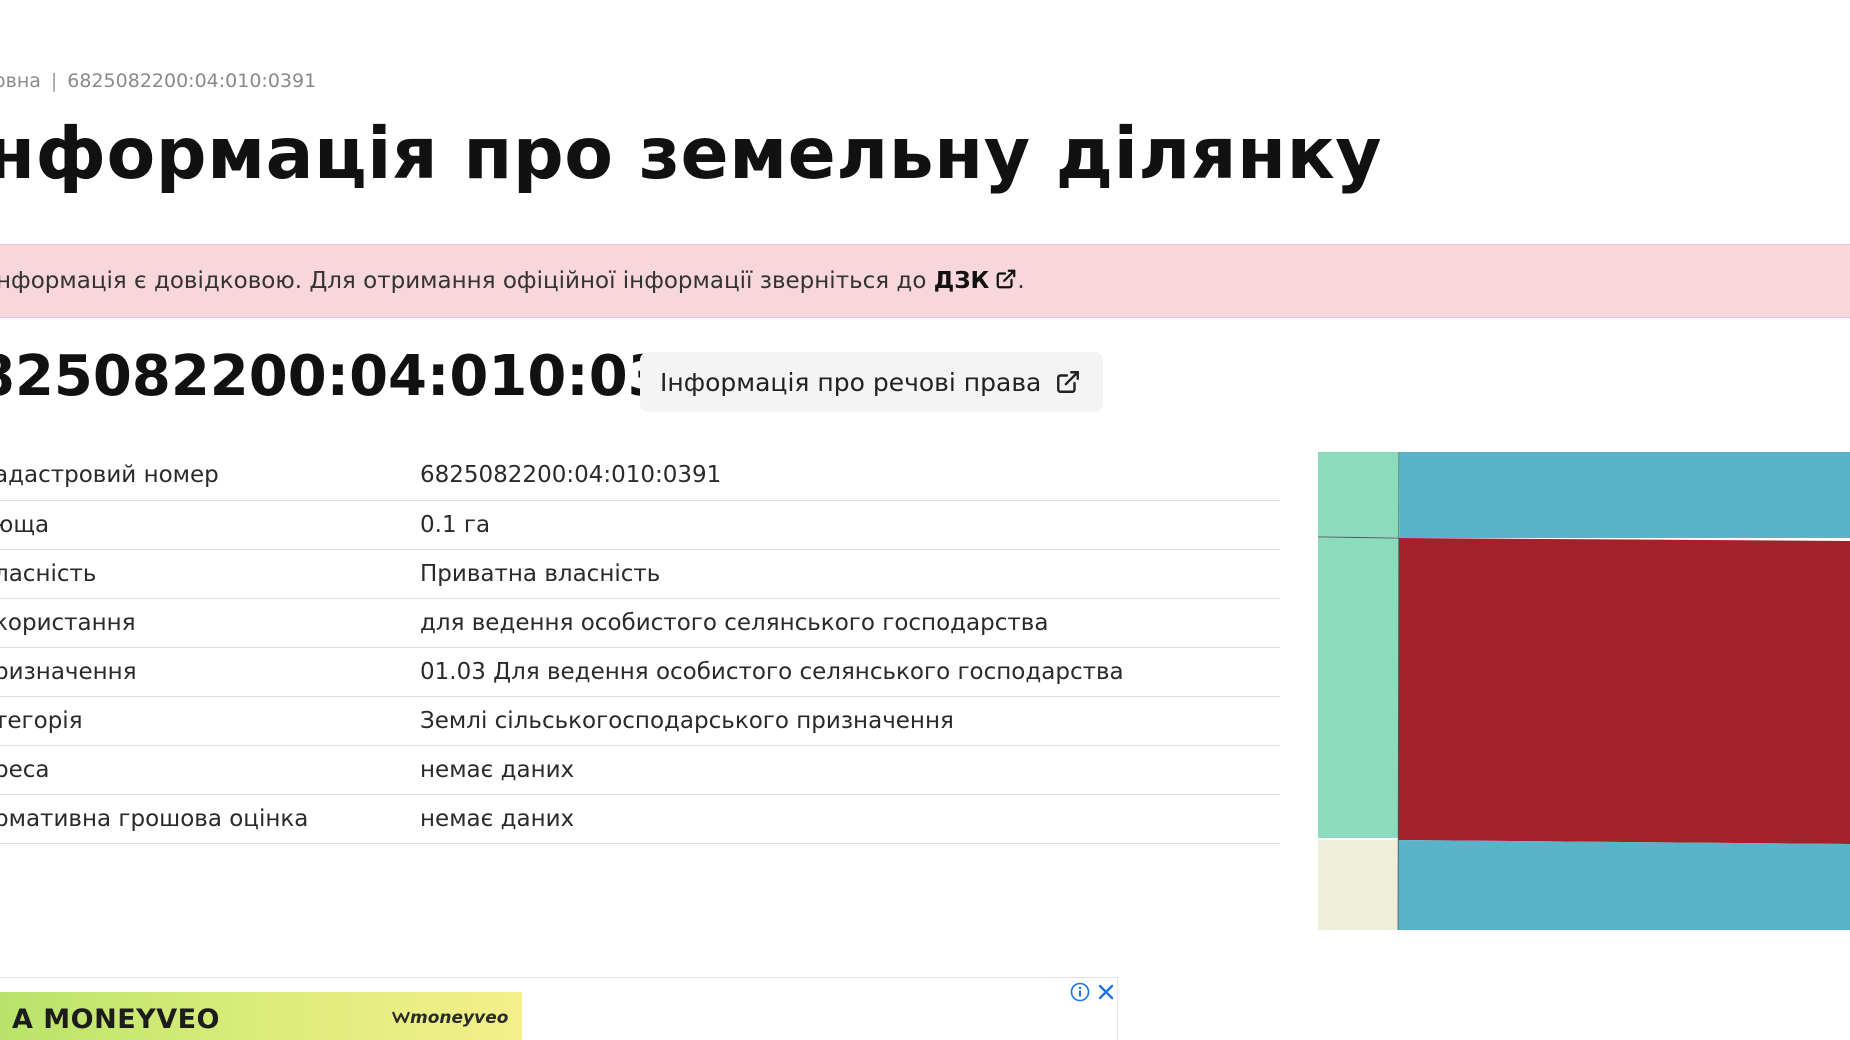  Describe the element at coordinates (41, 720) in the screenshot. I see `info-label: тегорія` at that location.